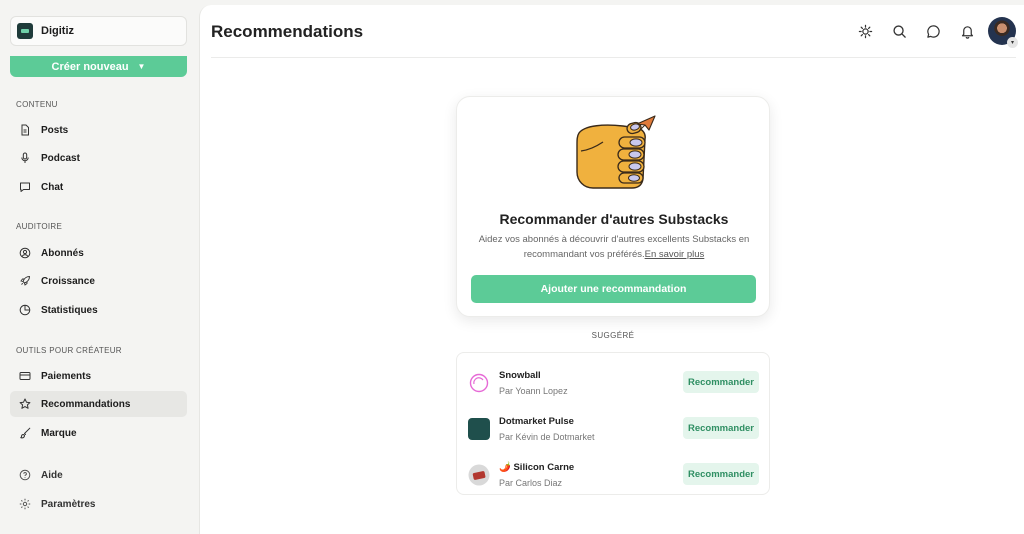  I want to click on publication-name: Digitiz, so click(57, 31).